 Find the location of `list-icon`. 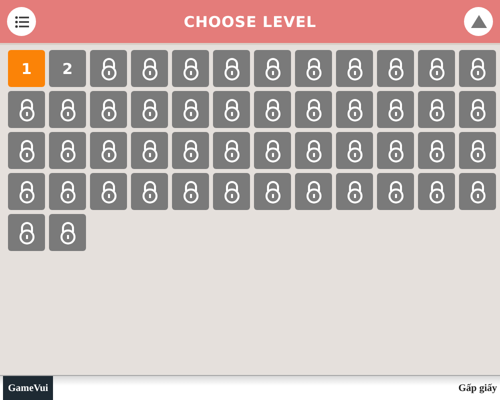

list-icon is located at coordinates (21, 22).